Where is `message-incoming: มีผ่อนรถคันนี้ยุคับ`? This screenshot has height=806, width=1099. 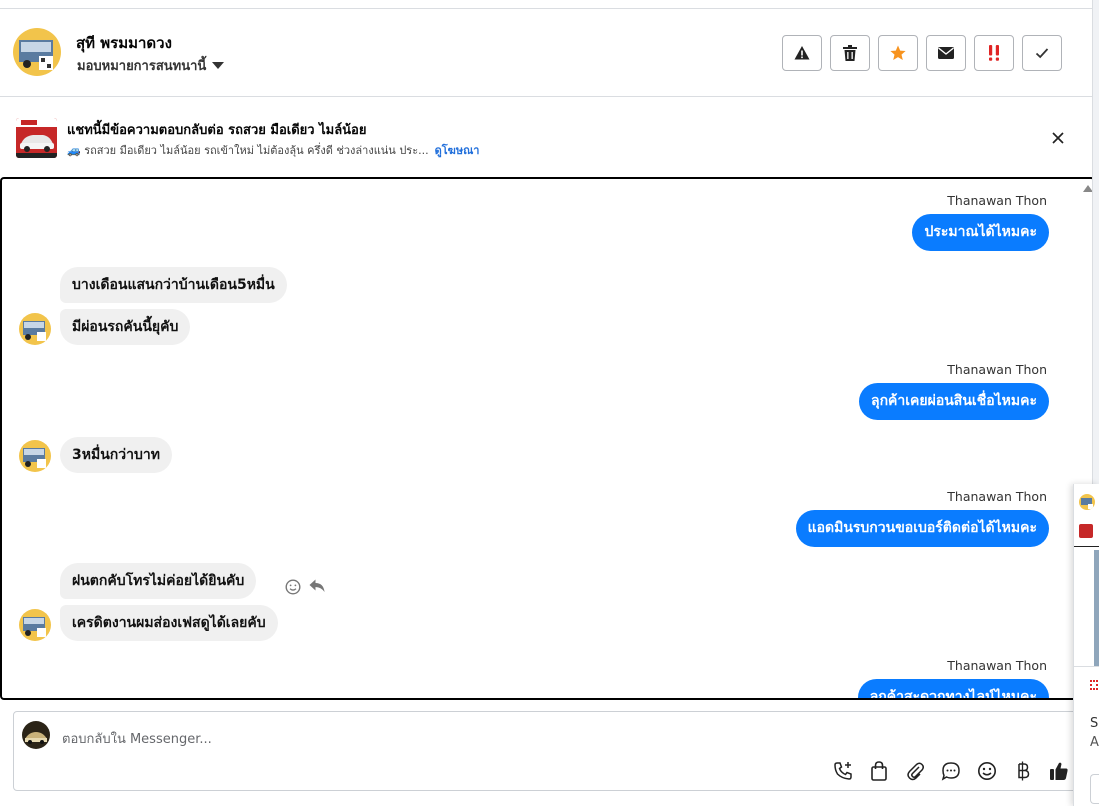 message-incoming: มีผ่อนรถคันนี้ยุคับ is located at coordinates (125, 327).